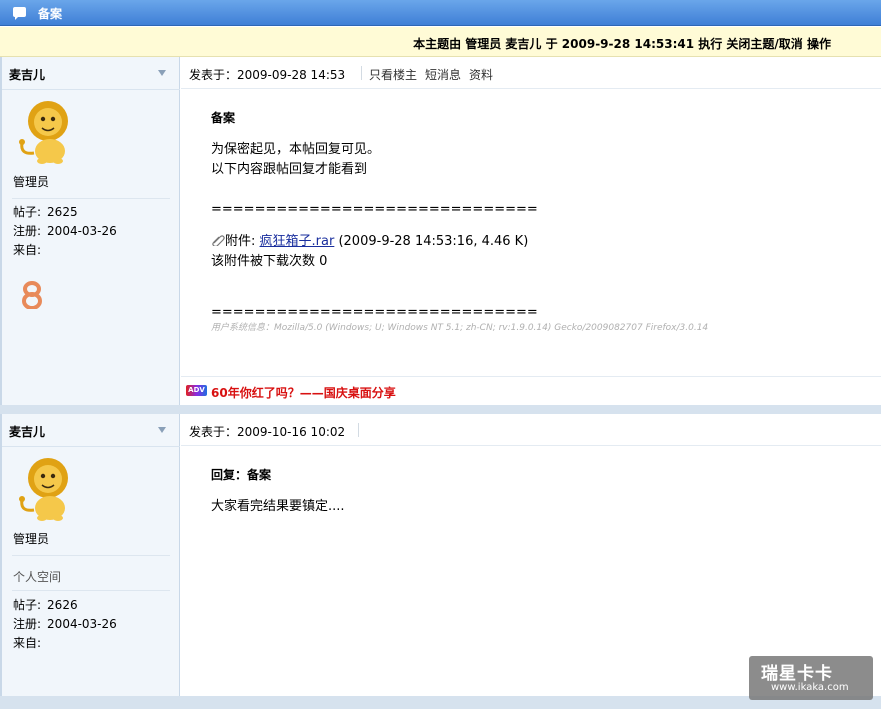  Describe the element at coordinates (19, 13) in the screenshot. I see `chat-bubble-icon` at that location.